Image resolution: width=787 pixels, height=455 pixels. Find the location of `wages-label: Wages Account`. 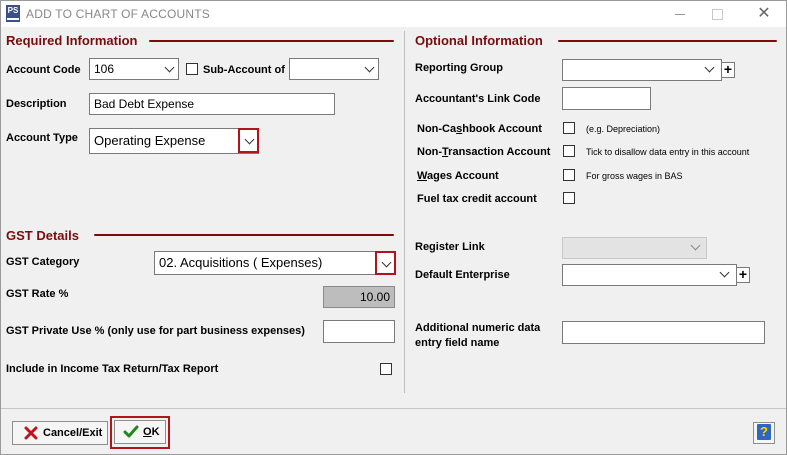

wages-label: Wages Account is located at coordinates (458, 176).